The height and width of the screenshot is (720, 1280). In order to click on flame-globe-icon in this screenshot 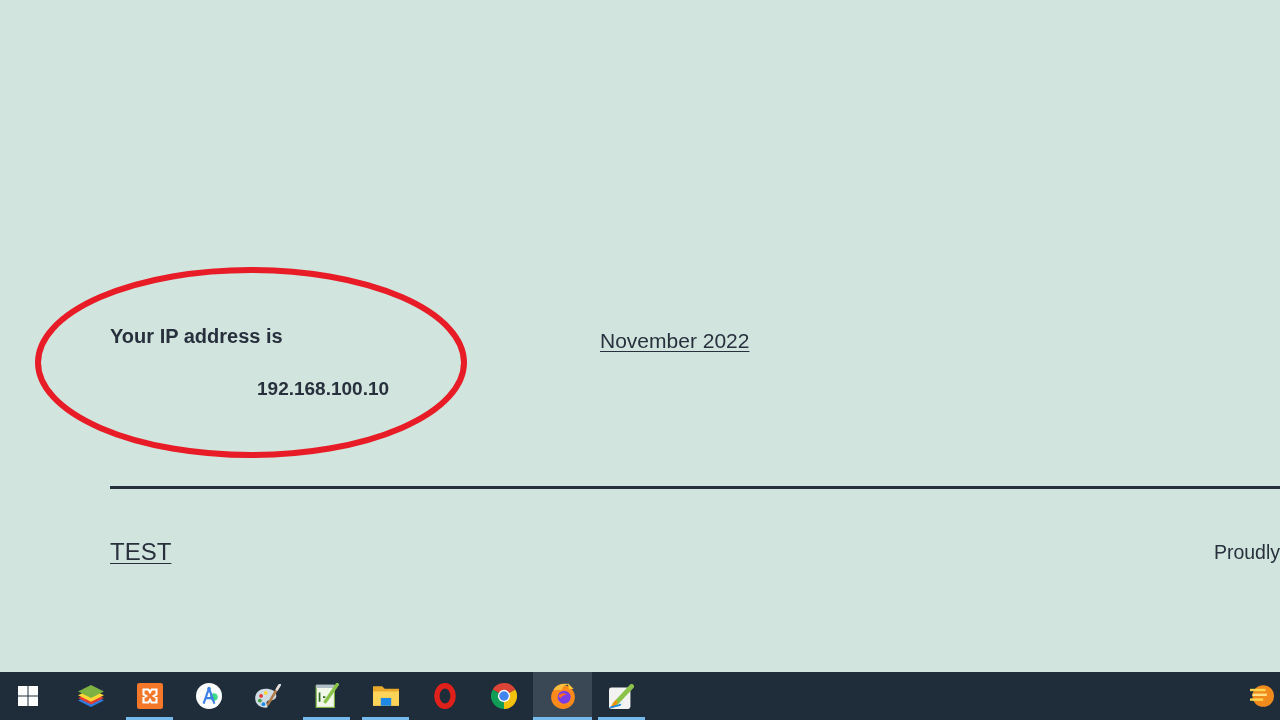, I will do `click(562, 696)`.